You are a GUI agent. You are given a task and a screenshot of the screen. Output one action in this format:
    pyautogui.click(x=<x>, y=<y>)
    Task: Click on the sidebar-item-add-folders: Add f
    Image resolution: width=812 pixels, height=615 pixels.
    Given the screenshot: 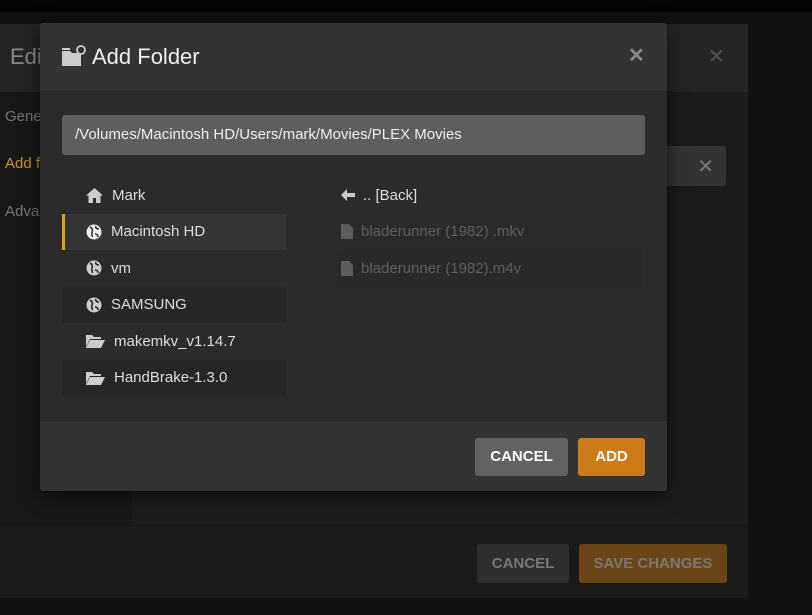 What is the action you would take?
    pyautogui.click(x=22, y=163)
    